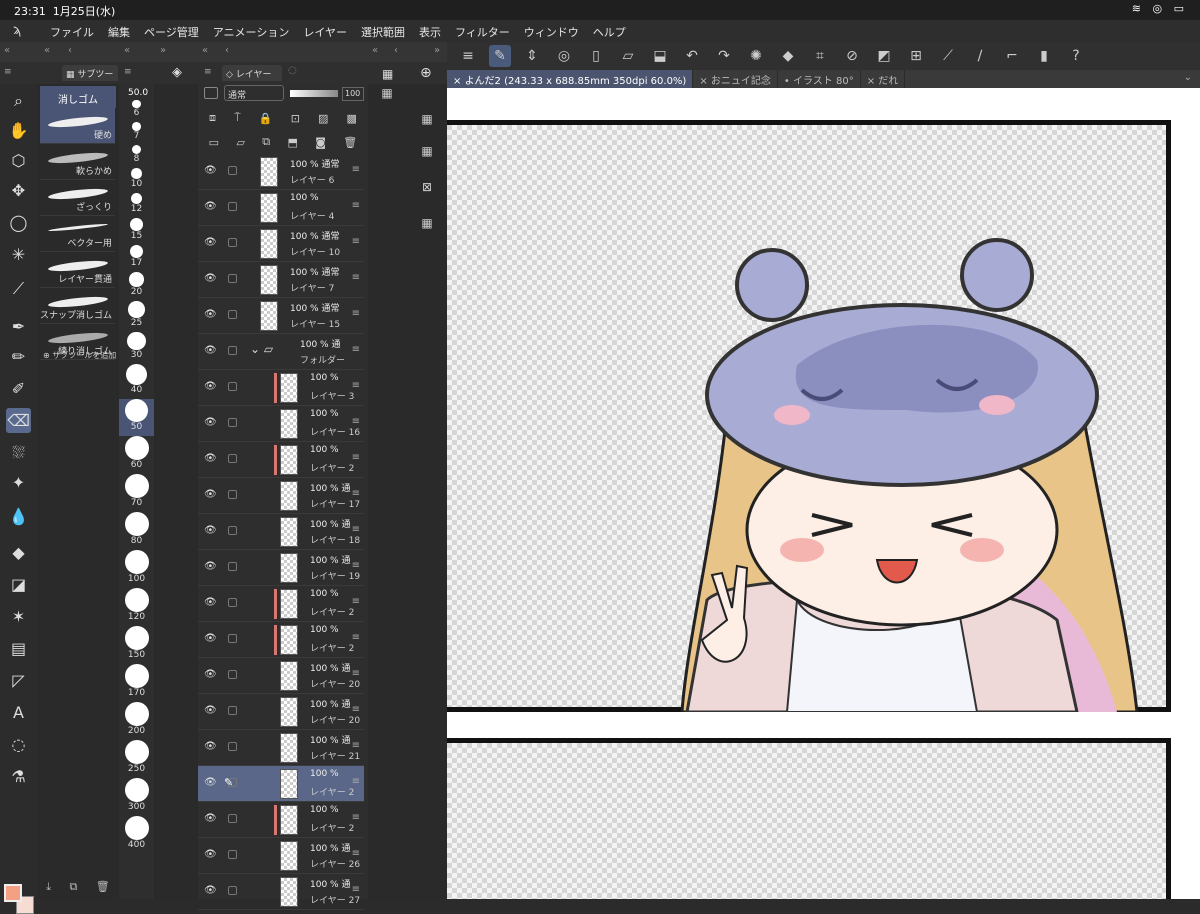  Describe the element at coordinates (136, 258) in the screenshot. I see `brush-size-option: 17` at that location.